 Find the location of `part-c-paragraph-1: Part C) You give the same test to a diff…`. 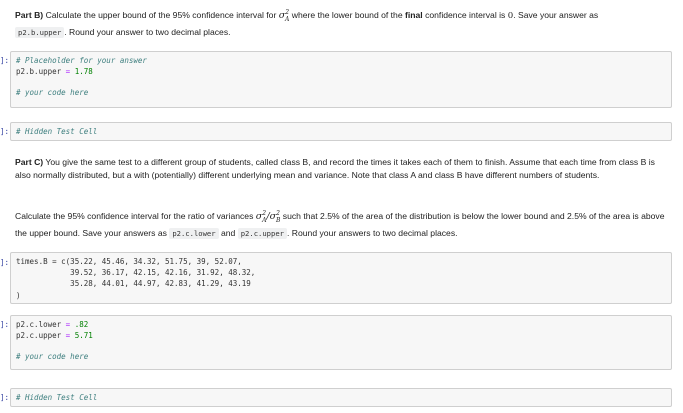

part-c-paragraph-1: Part C) You give the same test to a diff… is located at coordinates (344, 169).